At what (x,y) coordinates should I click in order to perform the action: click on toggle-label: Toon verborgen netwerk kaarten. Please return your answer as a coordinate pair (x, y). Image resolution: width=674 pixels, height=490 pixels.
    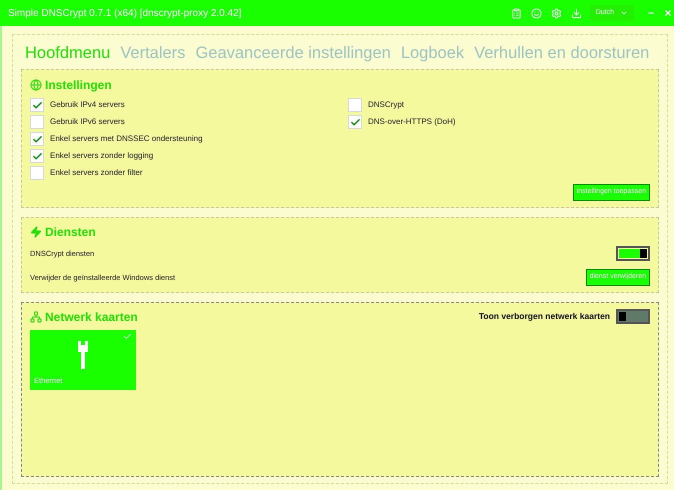
    Looking at the image, I should click on (544, 317).